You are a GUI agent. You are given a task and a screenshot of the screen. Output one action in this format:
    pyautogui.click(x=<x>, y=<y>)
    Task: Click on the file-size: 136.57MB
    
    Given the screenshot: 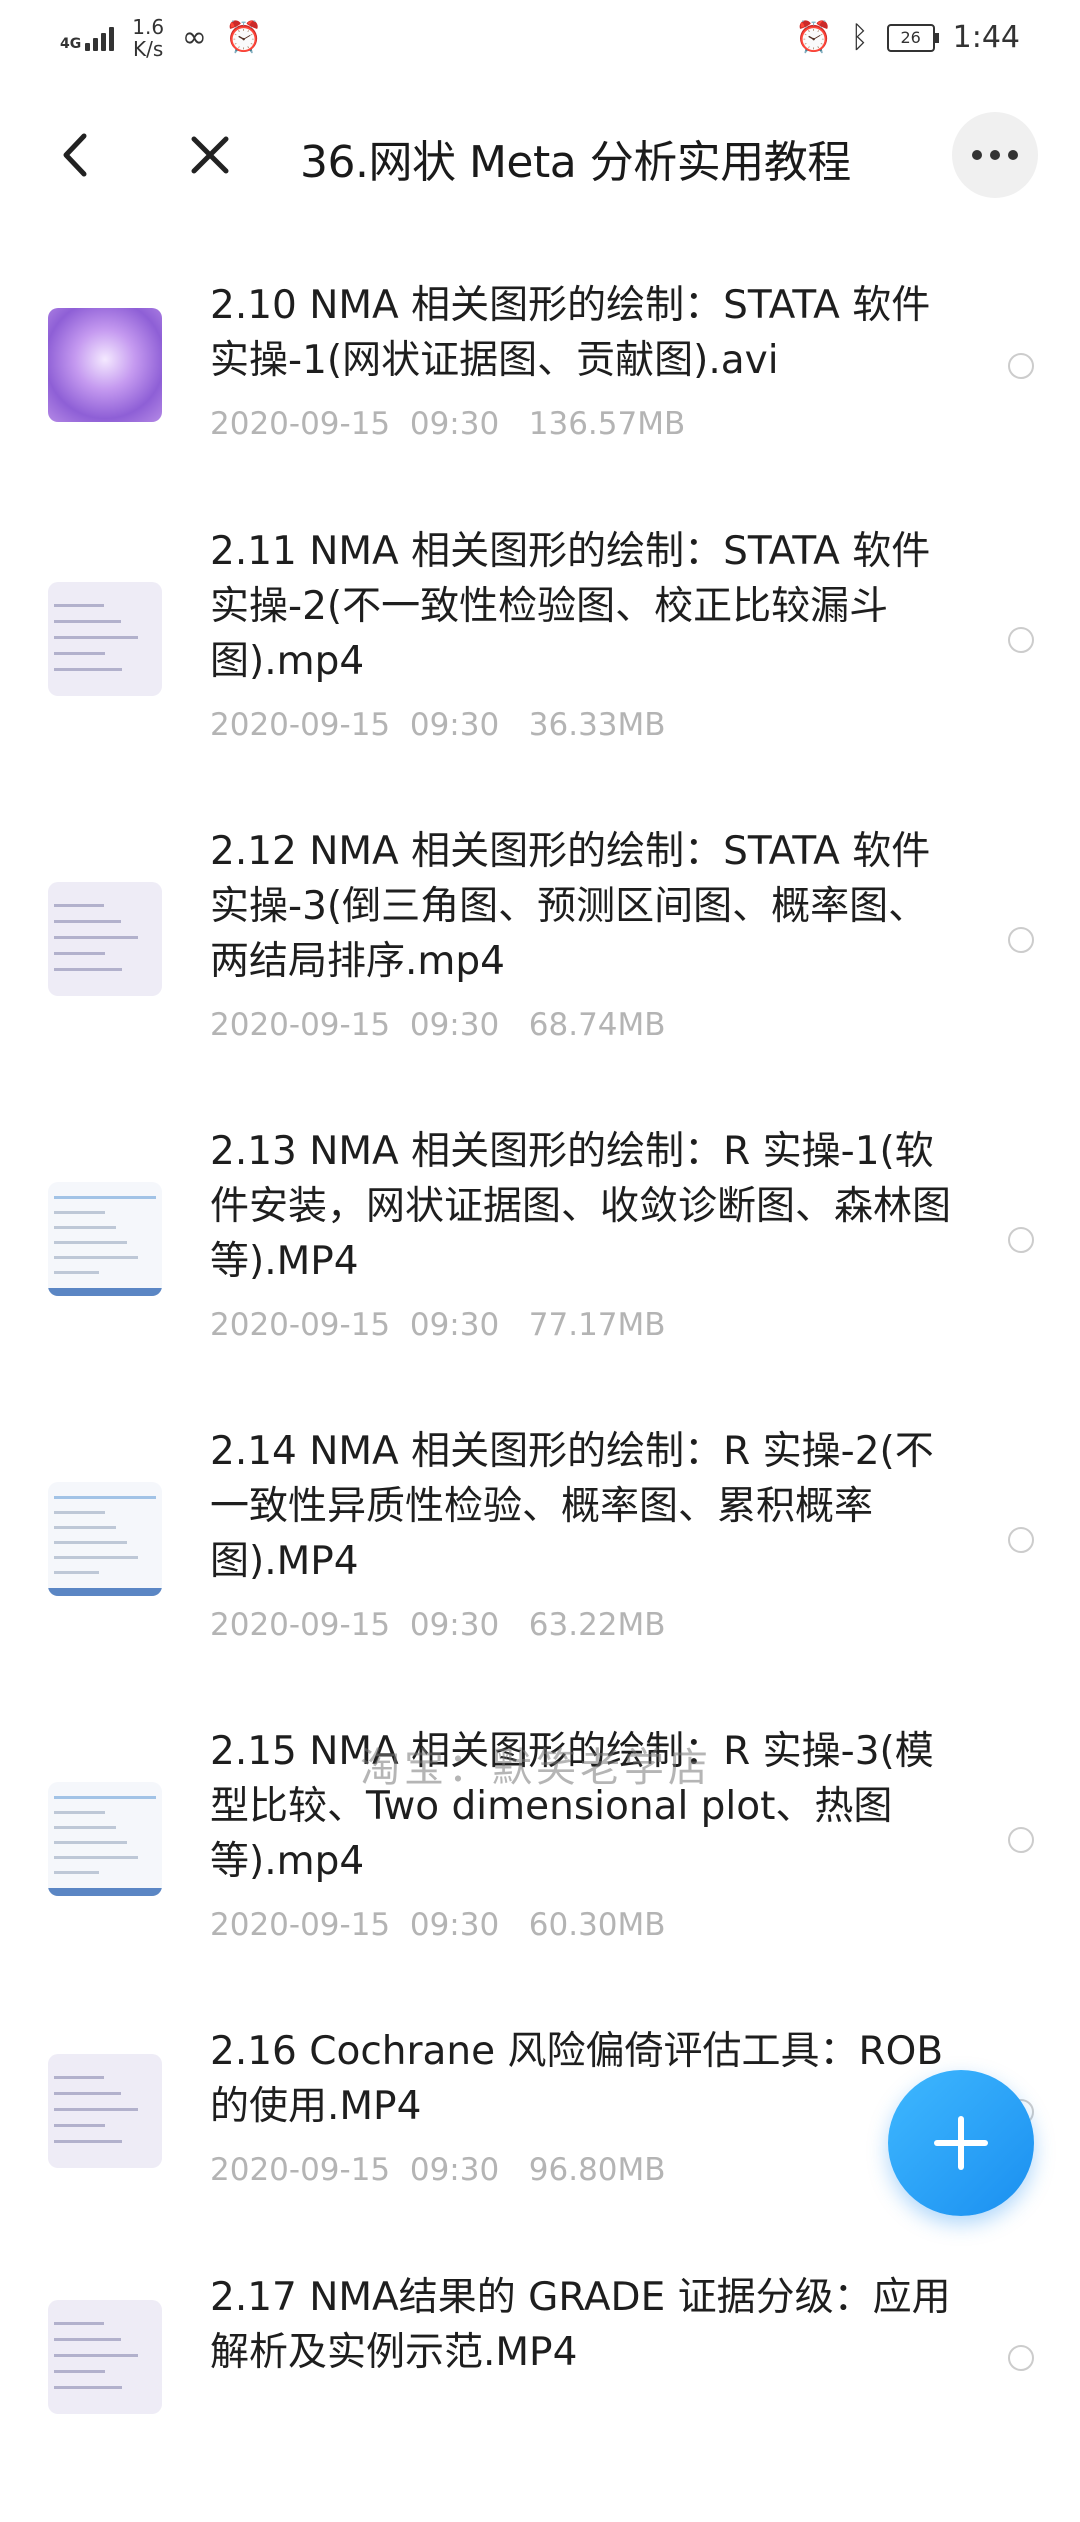 What is the action you would take?
    pyautogui.click(x=607, y=424)
    